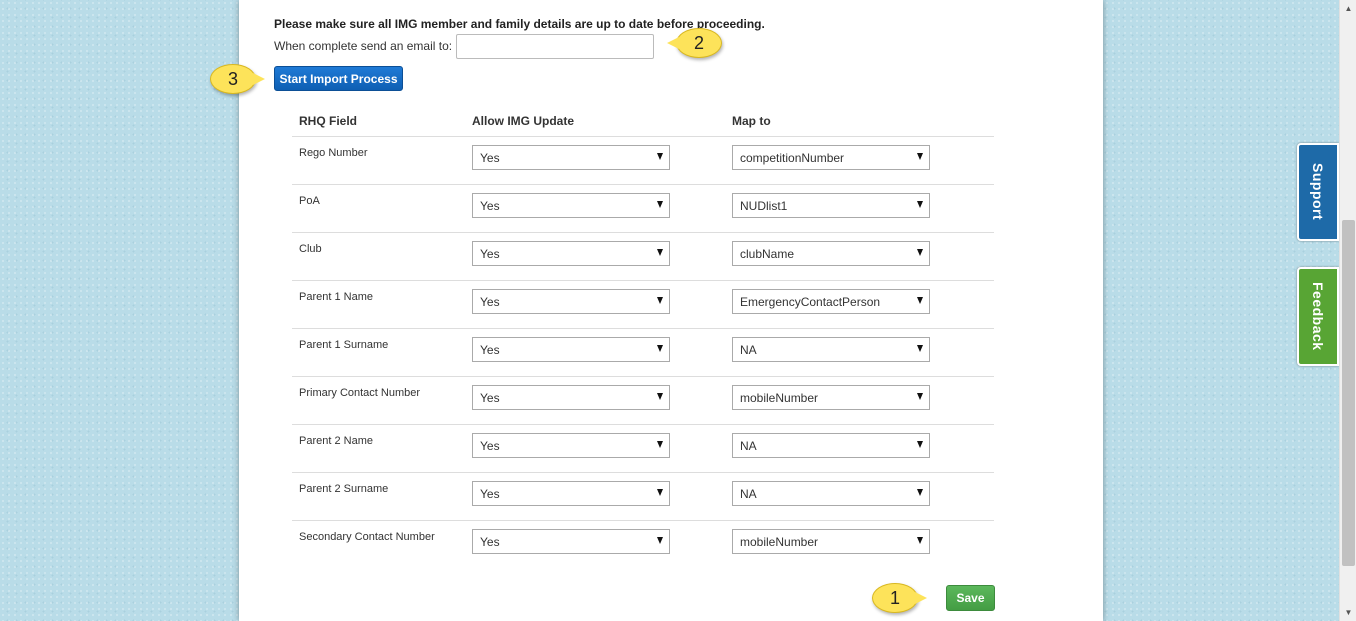 The image size is (1356, 621). I want to click on email-input, so click(555, 46).